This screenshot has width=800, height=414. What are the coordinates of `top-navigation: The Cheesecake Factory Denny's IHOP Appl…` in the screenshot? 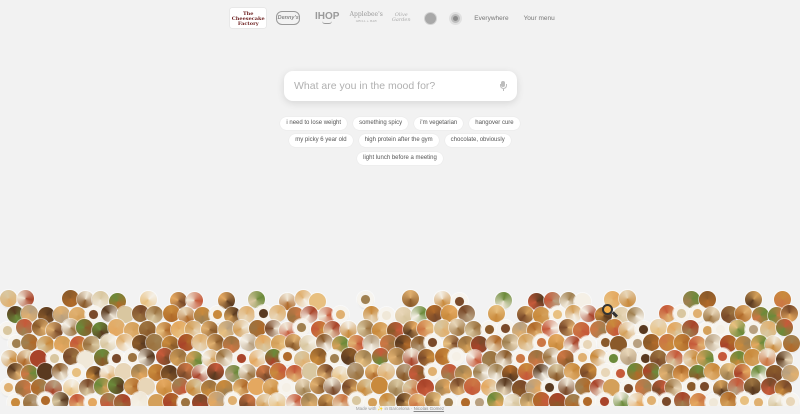 It's located at (400, 18).